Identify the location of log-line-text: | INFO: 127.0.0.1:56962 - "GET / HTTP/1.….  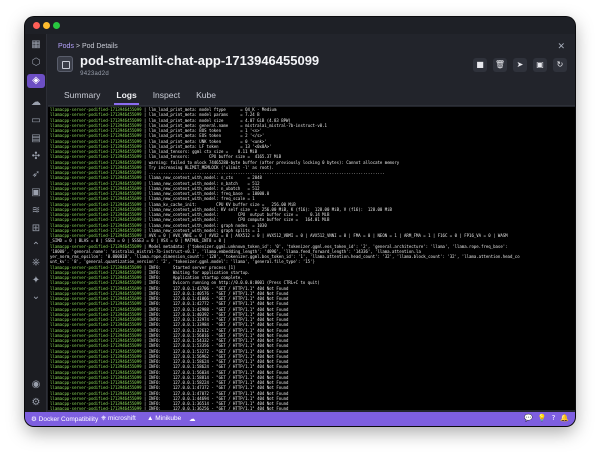
(216, 356).